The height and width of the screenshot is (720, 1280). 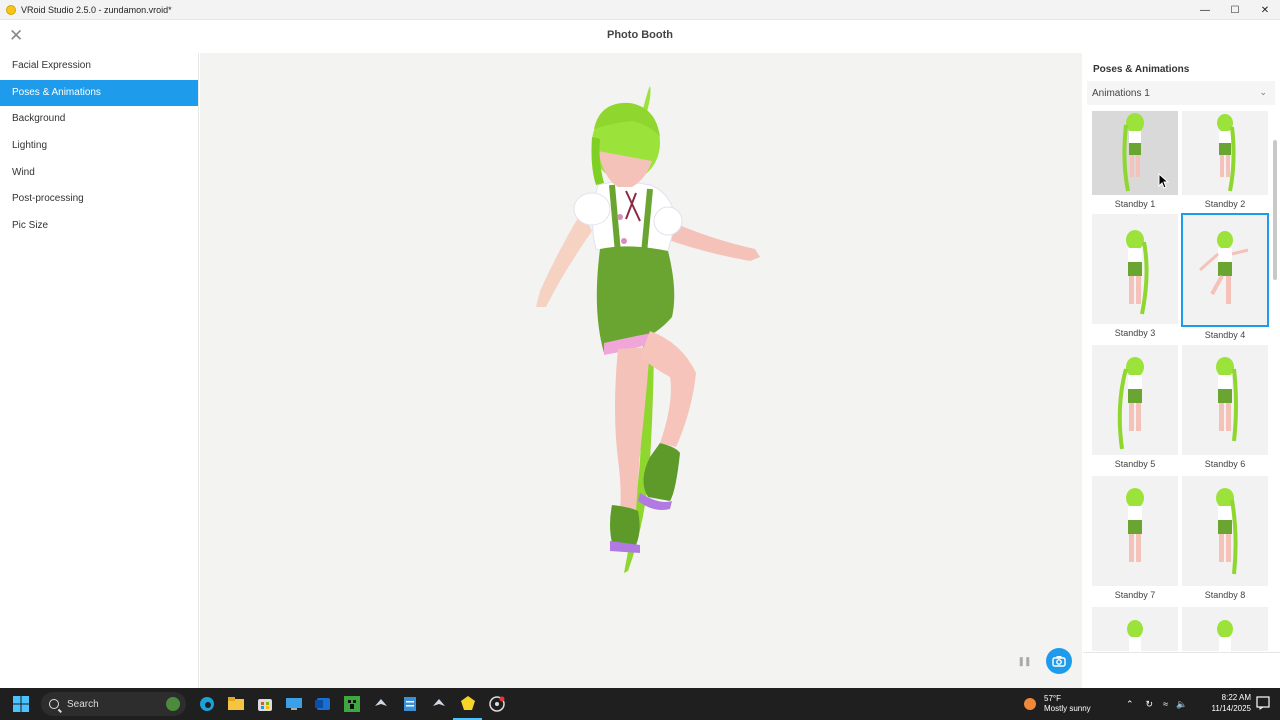 I want to click on animation-label: Standby 3, so click(x=1135, y=333).